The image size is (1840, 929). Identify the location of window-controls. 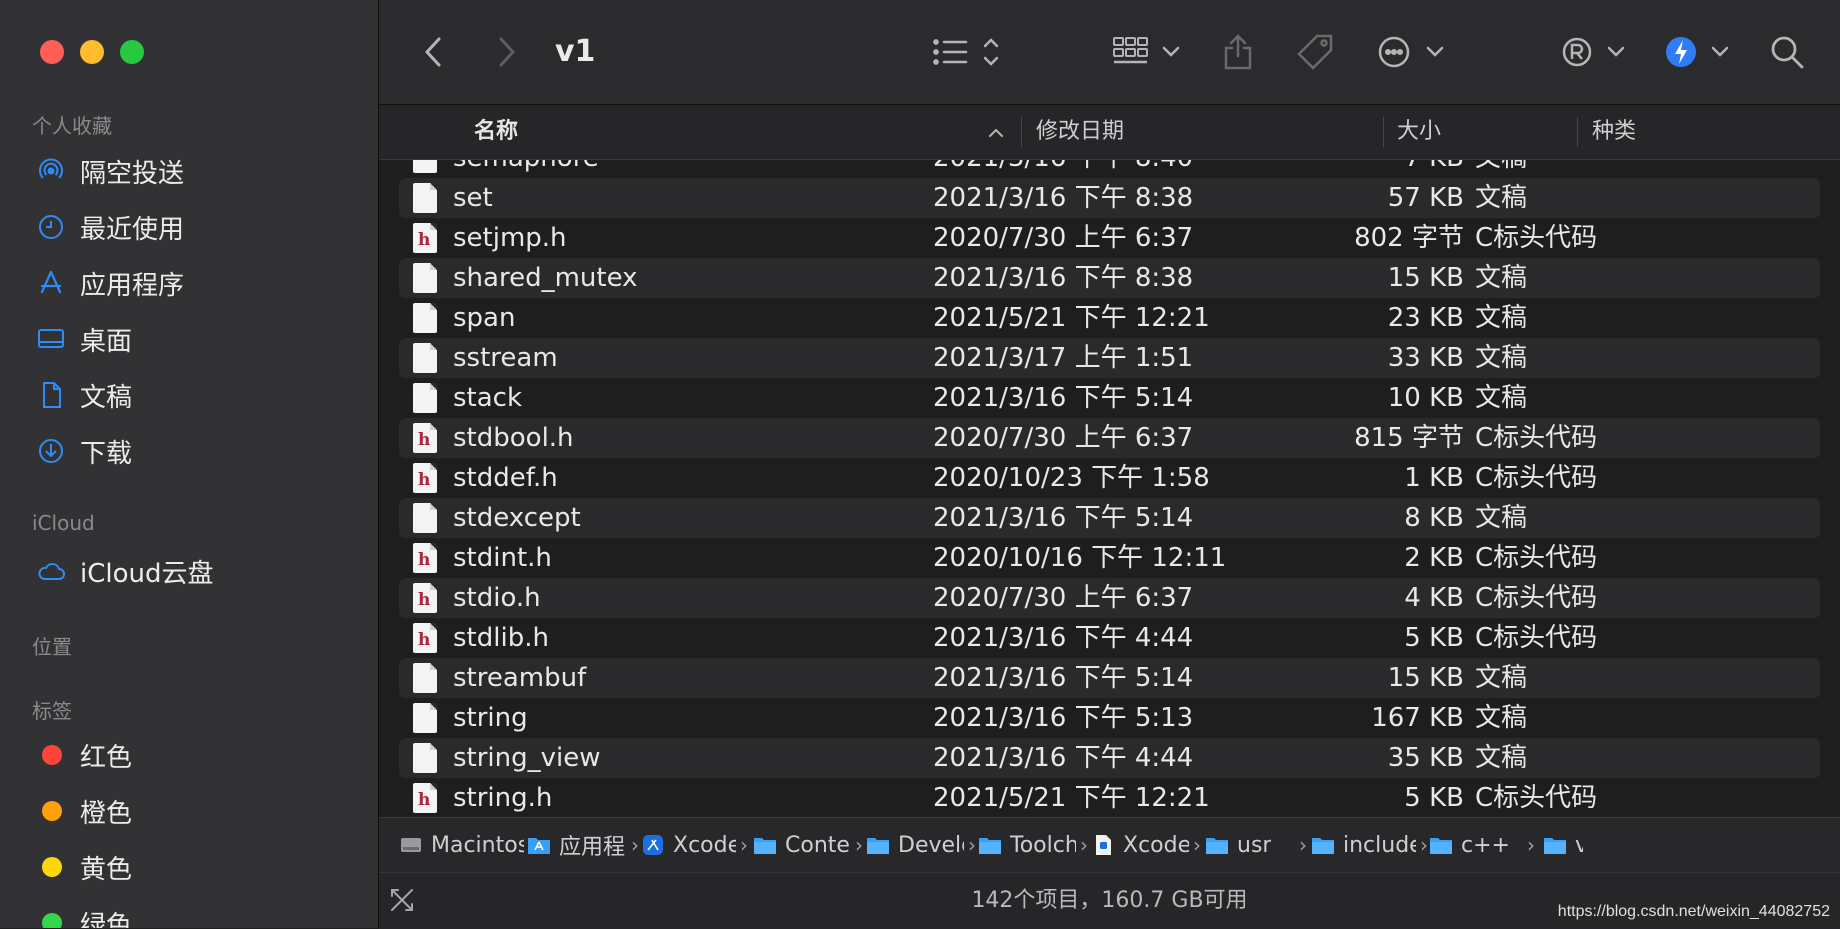
(92, 52).